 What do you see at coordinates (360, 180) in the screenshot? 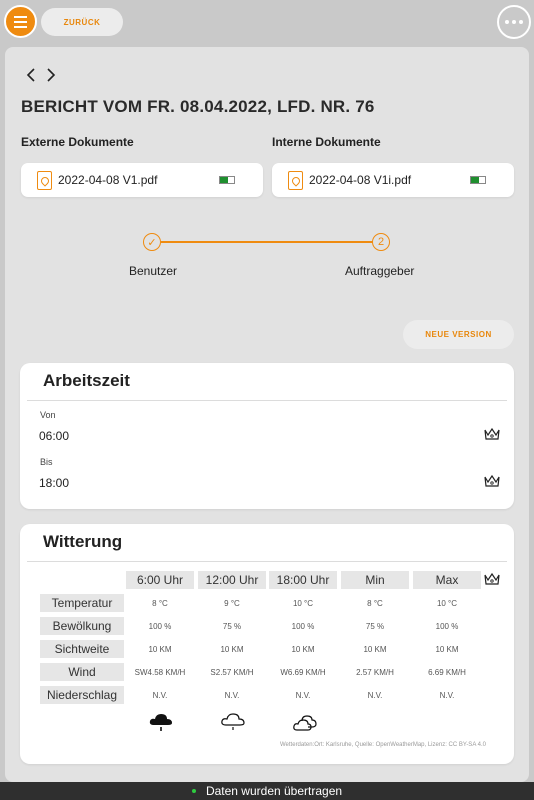
I see `internal-document-filename: 2022-04-08 V1i.pdf` at bounding box center [360, 180].